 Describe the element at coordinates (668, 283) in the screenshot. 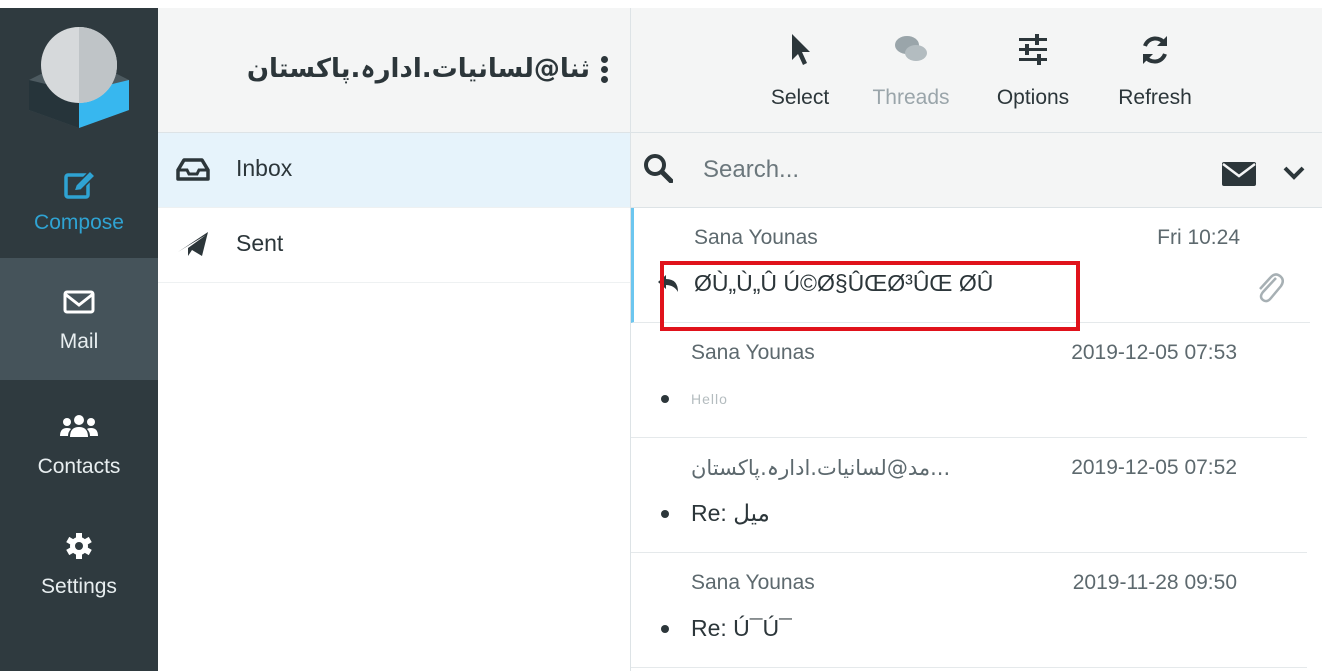

I see `reply-icon` at that location.